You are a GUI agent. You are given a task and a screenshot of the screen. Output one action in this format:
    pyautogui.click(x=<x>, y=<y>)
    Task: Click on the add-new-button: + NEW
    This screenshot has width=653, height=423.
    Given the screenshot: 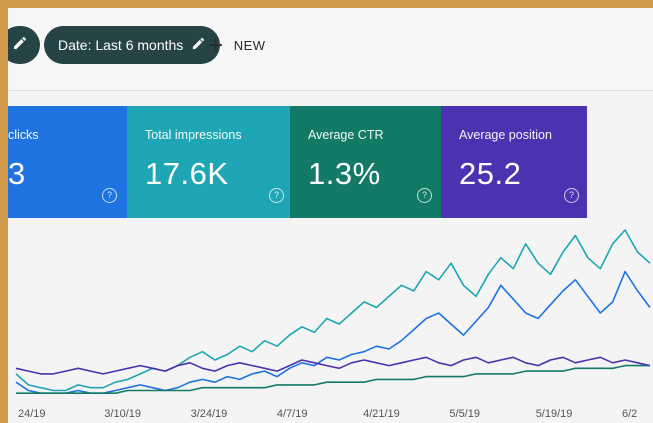 What is the action you would take?
    pyautogui.click(x=237, y=45)
    